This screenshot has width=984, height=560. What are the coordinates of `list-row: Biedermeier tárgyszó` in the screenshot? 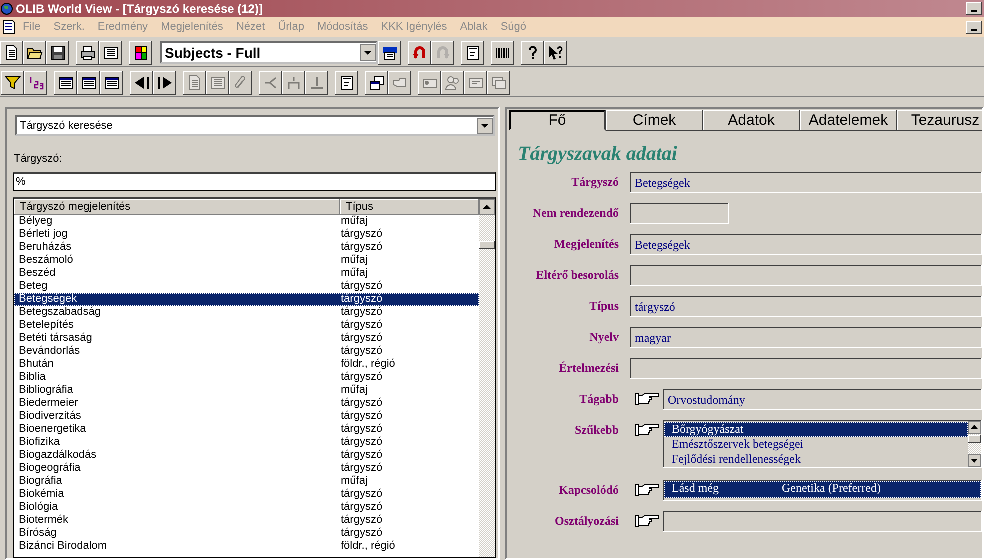 It's located at (246, 403).